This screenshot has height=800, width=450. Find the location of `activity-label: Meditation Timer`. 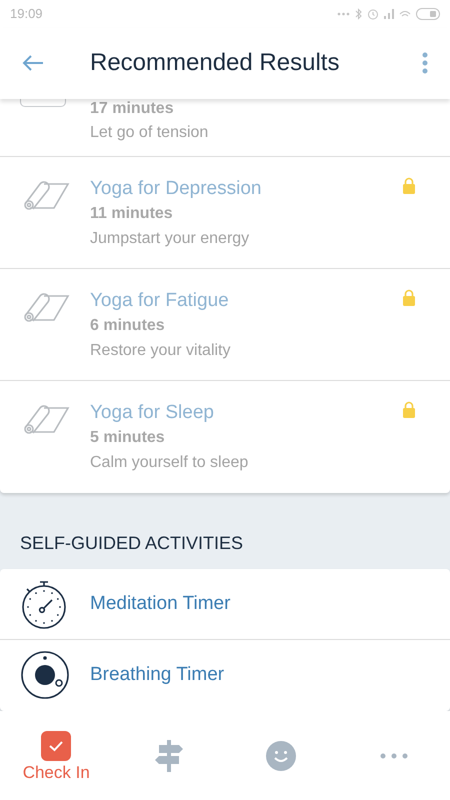

activity-label: Meditation Timer is located at coordinates (160, 604).